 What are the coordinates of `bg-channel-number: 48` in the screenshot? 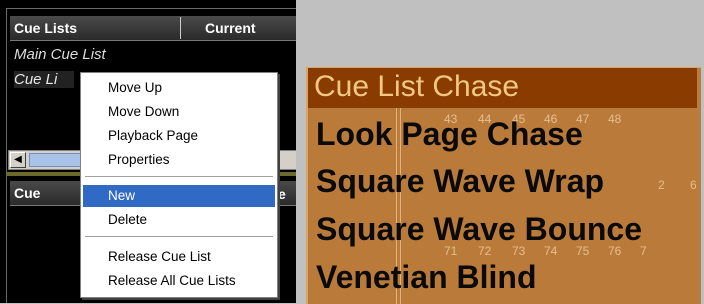 It's located at (615, 119).